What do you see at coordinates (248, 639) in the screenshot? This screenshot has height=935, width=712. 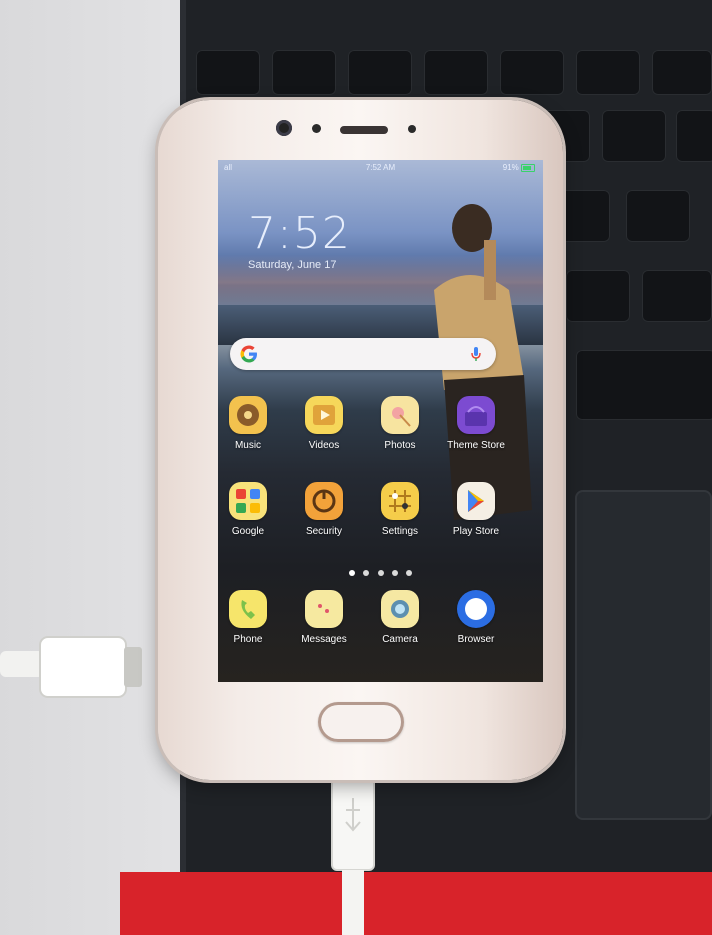 I see `app-label: Phone` at bounding box center [248, 639].